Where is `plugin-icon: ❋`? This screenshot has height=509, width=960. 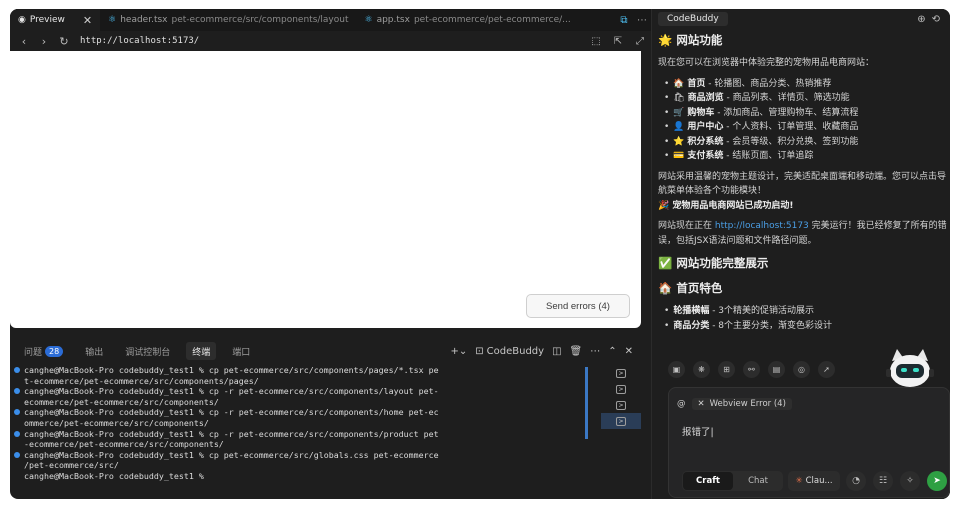 plugin-icon: ❋ is located at coordinates (701, 369).